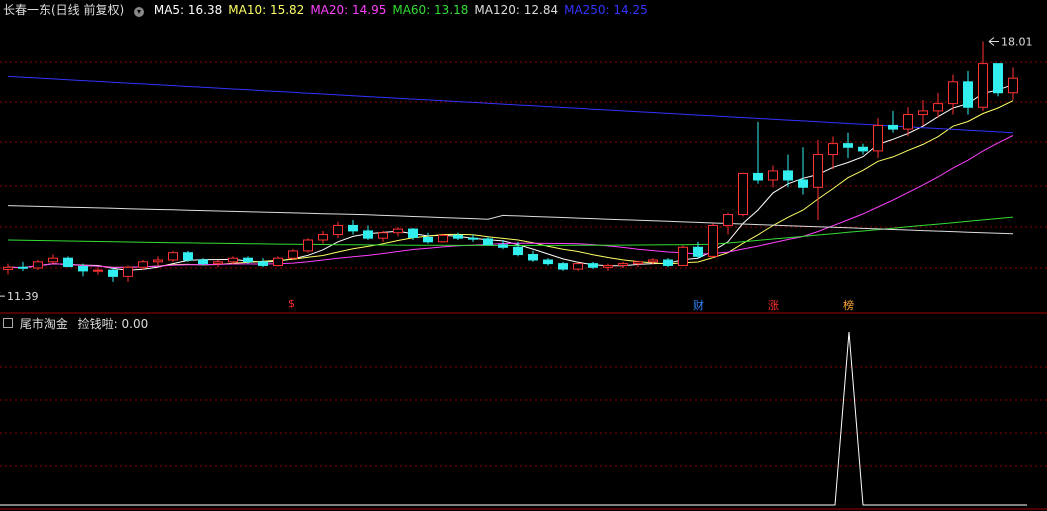 Image resolution: width=1047 pixels, height=511 pixels. What do you see at coordinates (698, 305) in the screenshot?
I see `event-marker: 财` at bounding box center [698, 305].